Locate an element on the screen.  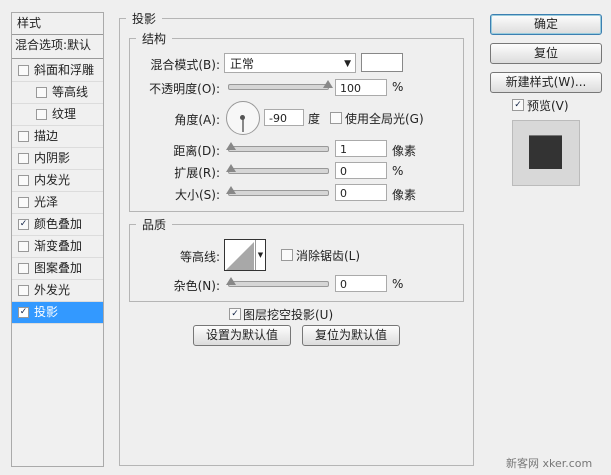
style-item-label: 外发光 is located at coordinates (52, 290).